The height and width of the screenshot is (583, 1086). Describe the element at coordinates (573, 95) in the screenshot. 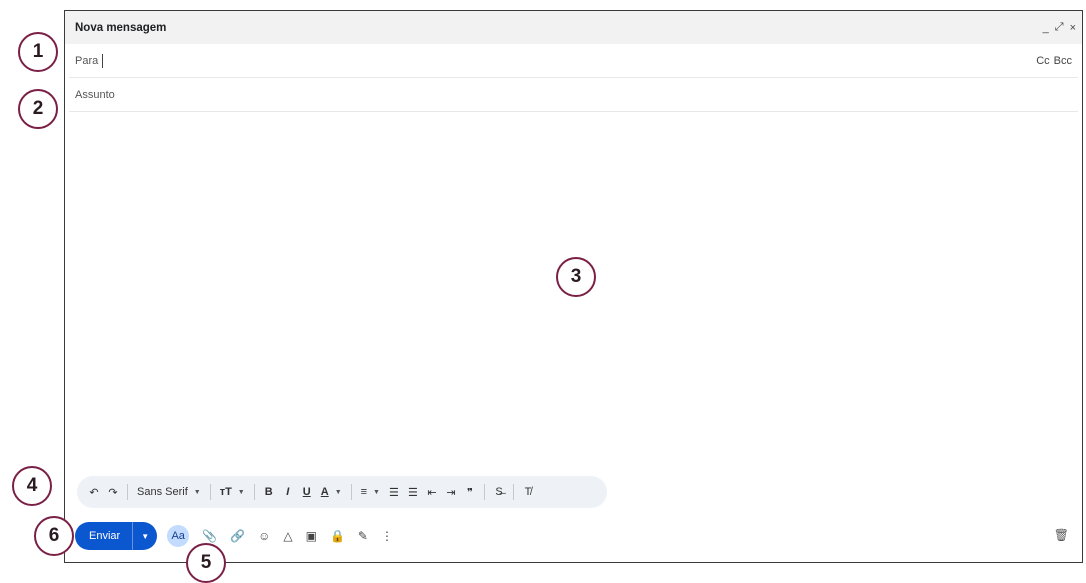

I see `subject-field: Assunto` at that location.